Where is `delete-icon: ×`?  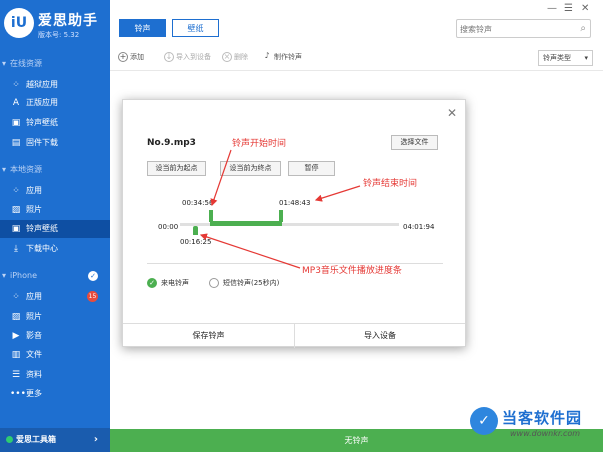 delete-icon: × is located at coordinates (227, 57).